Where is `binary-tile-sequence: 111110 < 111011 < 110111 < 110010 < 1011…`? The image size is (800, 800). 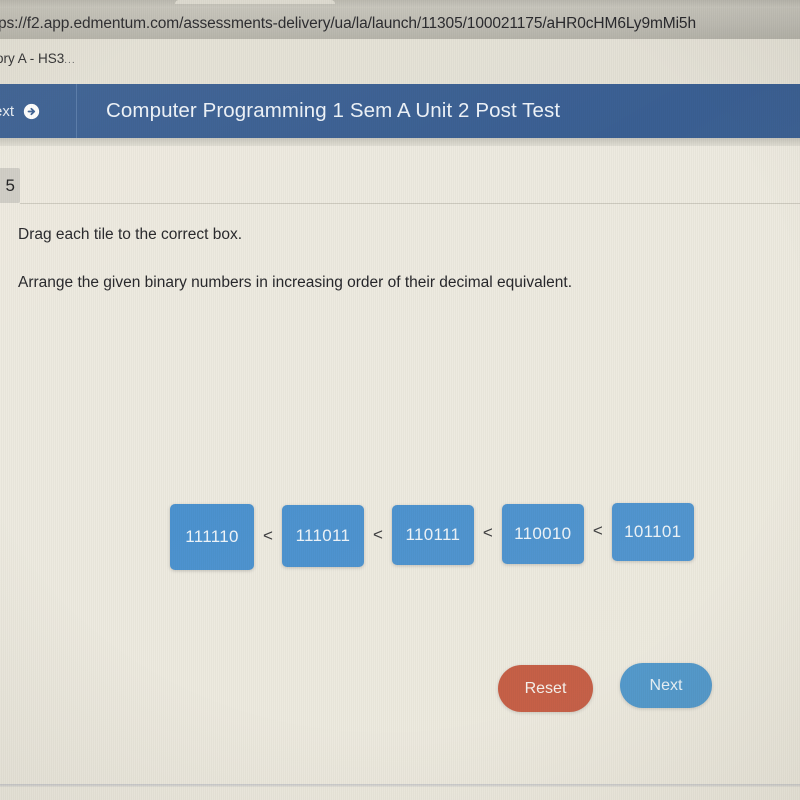 binary-tile-sequence: 111110 < 111011 < 110111 < 110010 < 1011… is located at coordinates (432, 535).